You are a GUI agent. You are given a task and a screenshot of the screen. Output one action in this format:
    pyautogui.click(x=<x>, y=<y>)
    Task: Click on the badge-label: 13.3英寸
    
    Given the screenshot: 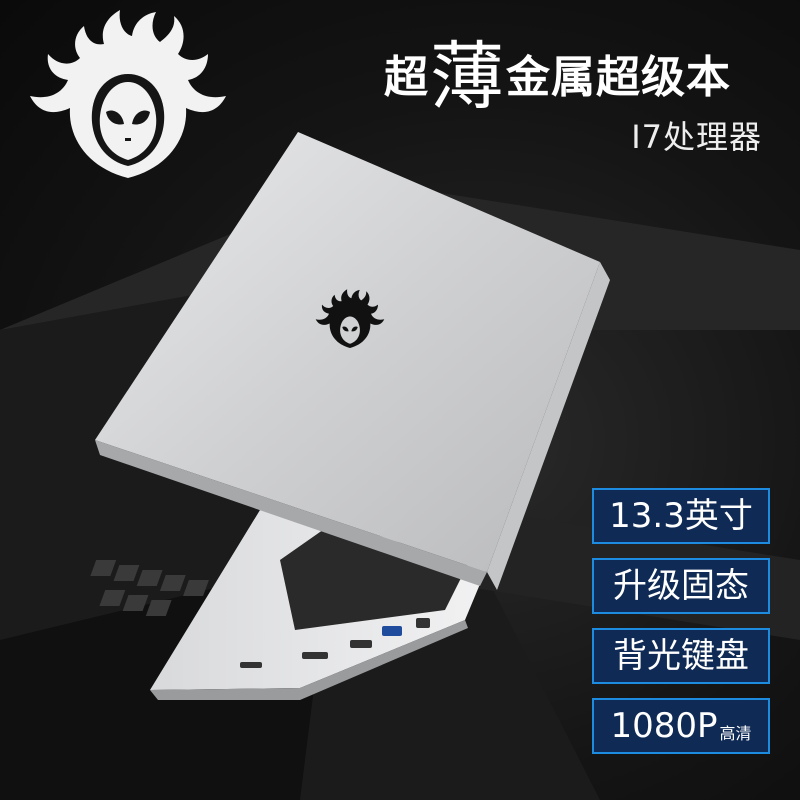 What is the action you would take?
    pyautogui.click(x=681, y=516)
    